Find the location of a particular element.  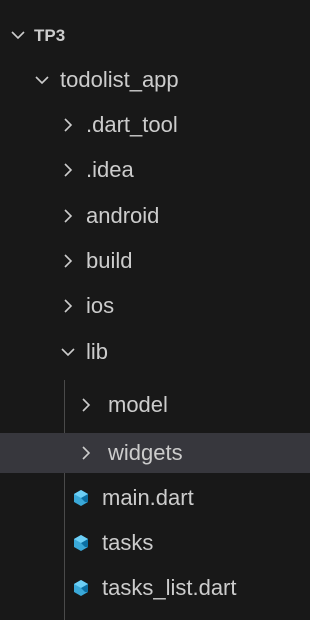

tree-folder-label: .idea is located at coordinates (110, 169).